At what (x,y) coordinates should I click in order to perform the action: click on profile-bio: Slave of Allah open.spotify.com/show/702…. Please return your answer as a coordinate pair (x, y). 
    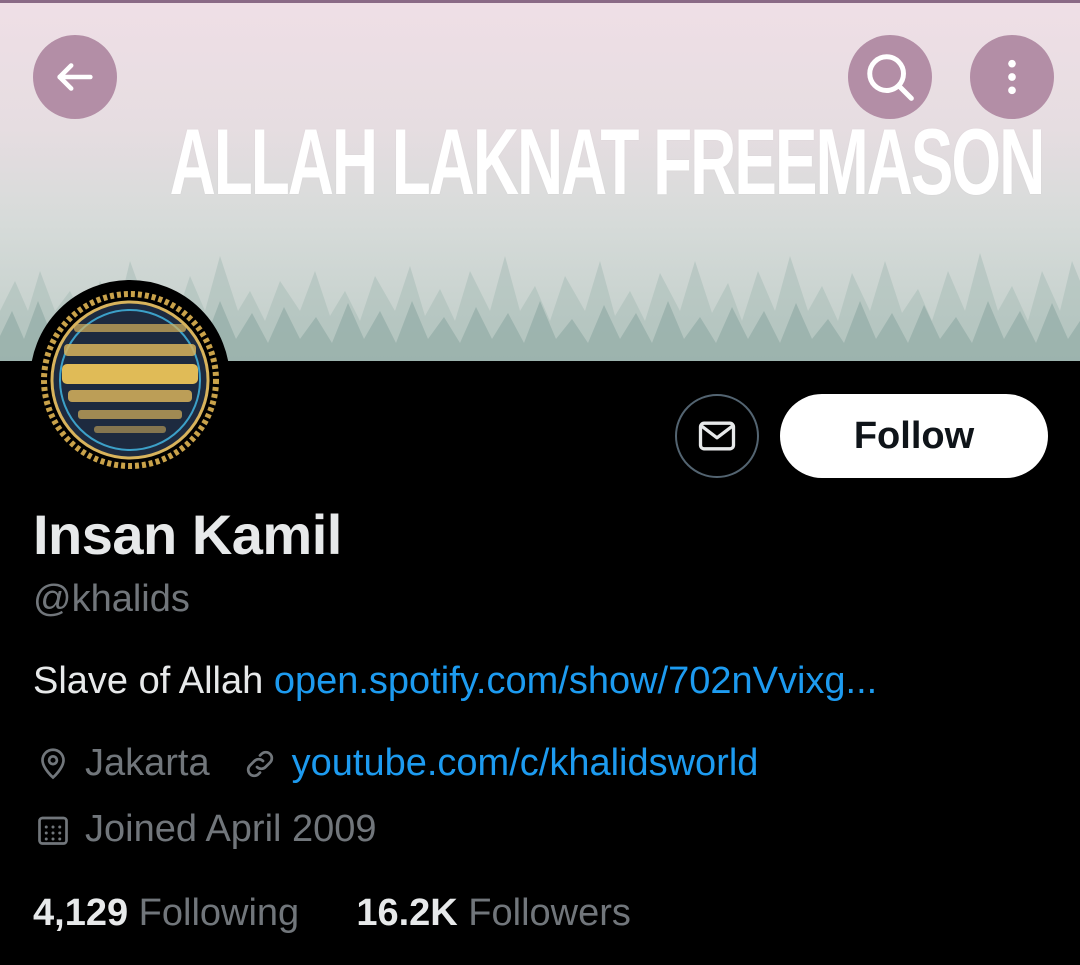
    Looking at the image, I should click on (455, 681).